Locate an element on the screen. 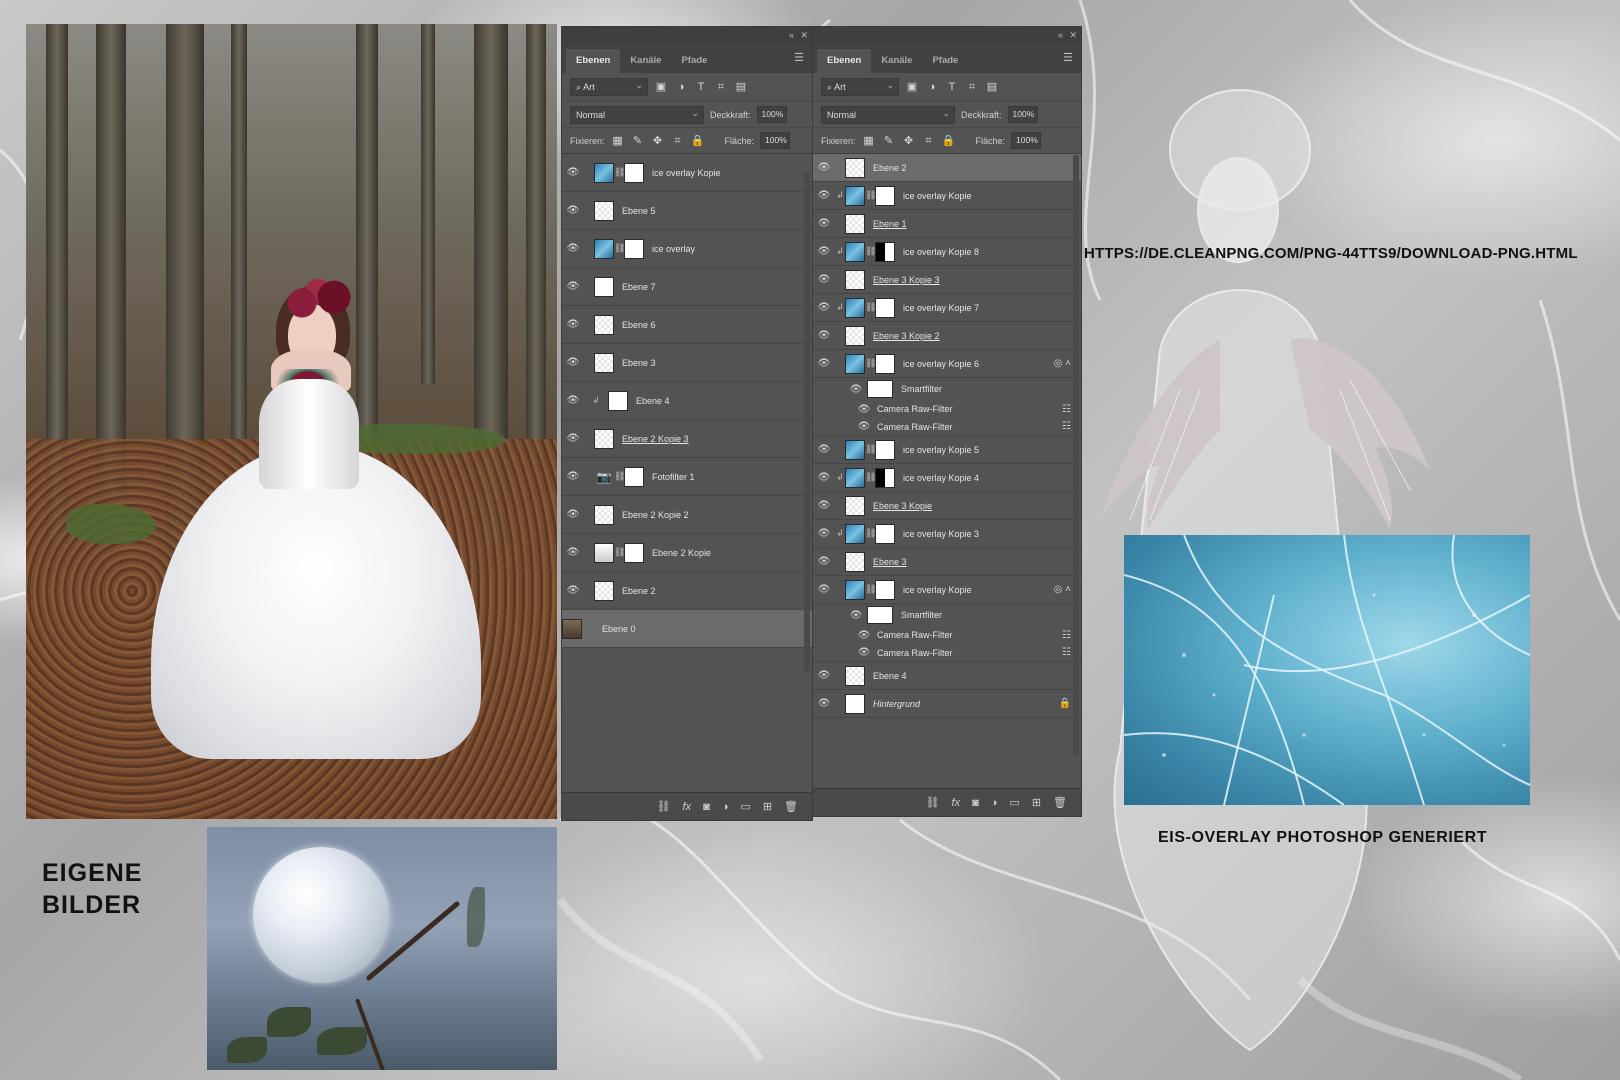 This screenshot has width=1620, height=1080. link-layers-icon: ⛓ is located at coordinates (664, 806).